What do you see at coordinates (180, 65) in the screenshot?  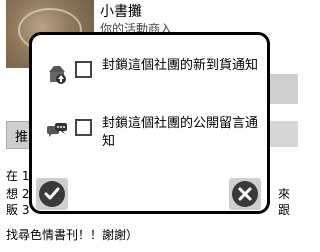 I see `option-label: 封鎖這個社團的新到貨通知` at bounding box center [180, 65].